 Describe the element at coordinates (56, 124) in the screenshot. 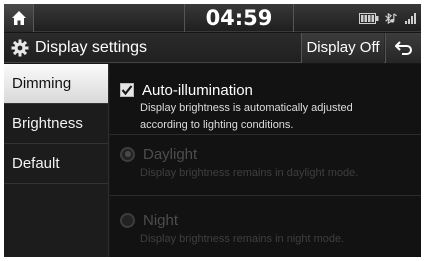

I see `sidebar-item-brightness: Brightness` at that location.